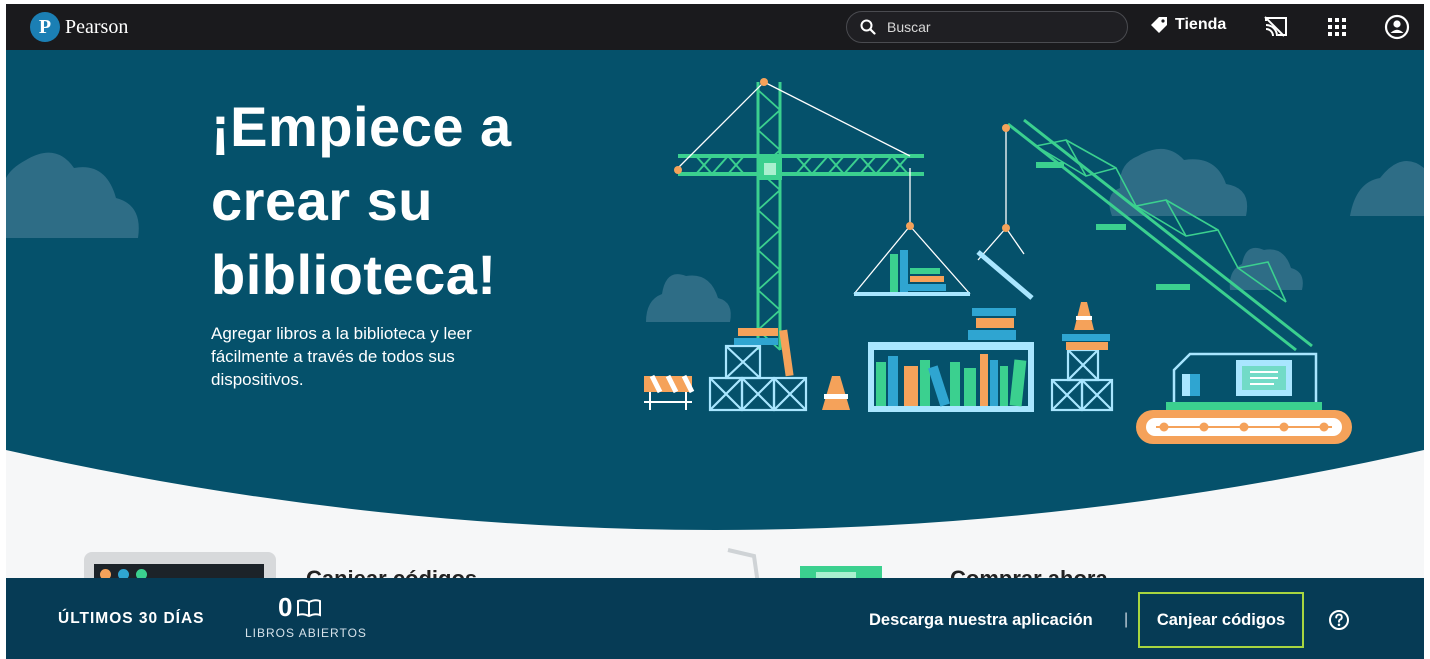 The image size is (1430, 659). Describe the element at coordinates (1159, 25) in the screenshot. I see `tag-icon` at that location.